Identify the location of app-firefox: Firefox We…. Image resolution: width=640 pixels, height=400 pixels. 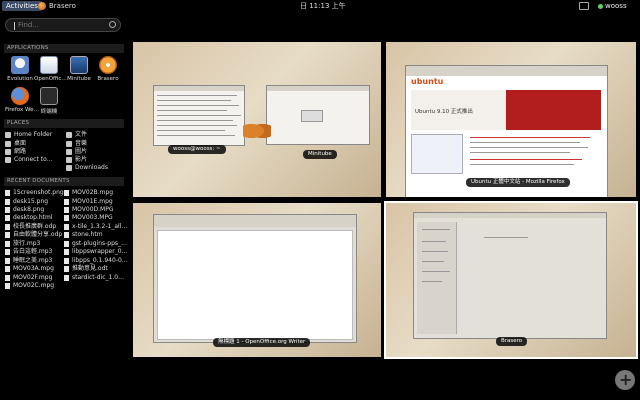
(22, 104).